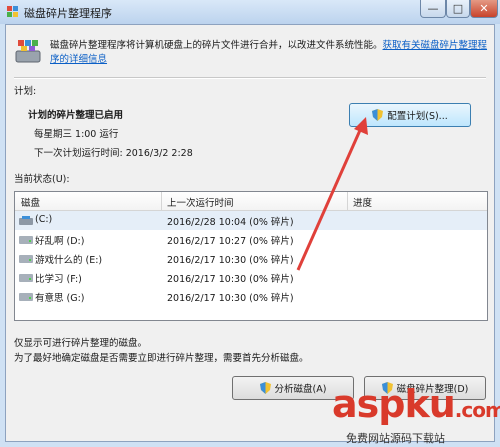 Image resolution: width=500 pixels, height=447 pixels. Describe the element at coordinates (60, 298) in the screenshot. I see `disk-name: 有意思 (G:)` at that location.